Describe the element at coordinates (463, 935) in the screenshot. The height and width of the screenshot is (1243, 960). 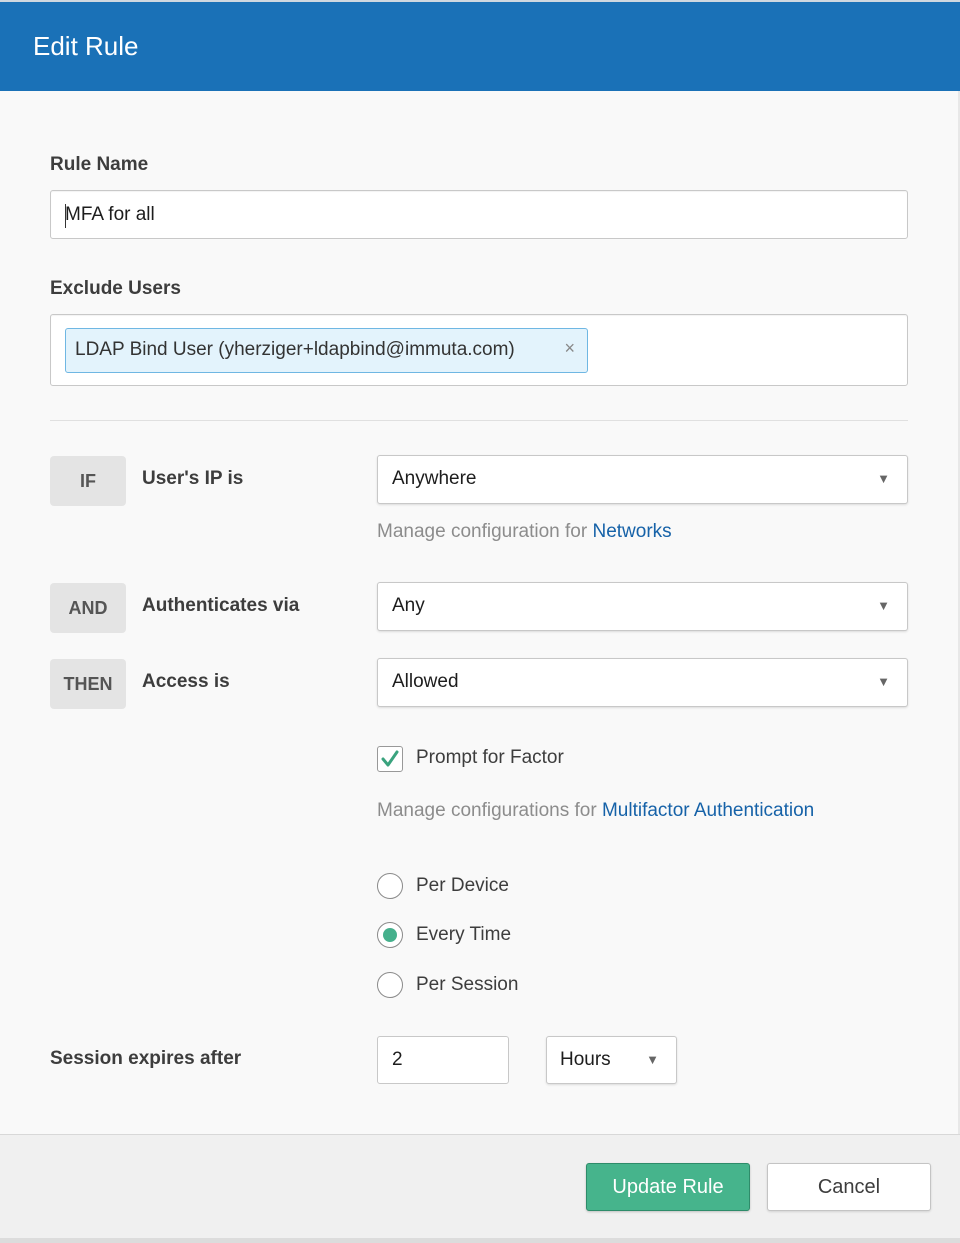
I see `every-time-label: Every Time` at that location.